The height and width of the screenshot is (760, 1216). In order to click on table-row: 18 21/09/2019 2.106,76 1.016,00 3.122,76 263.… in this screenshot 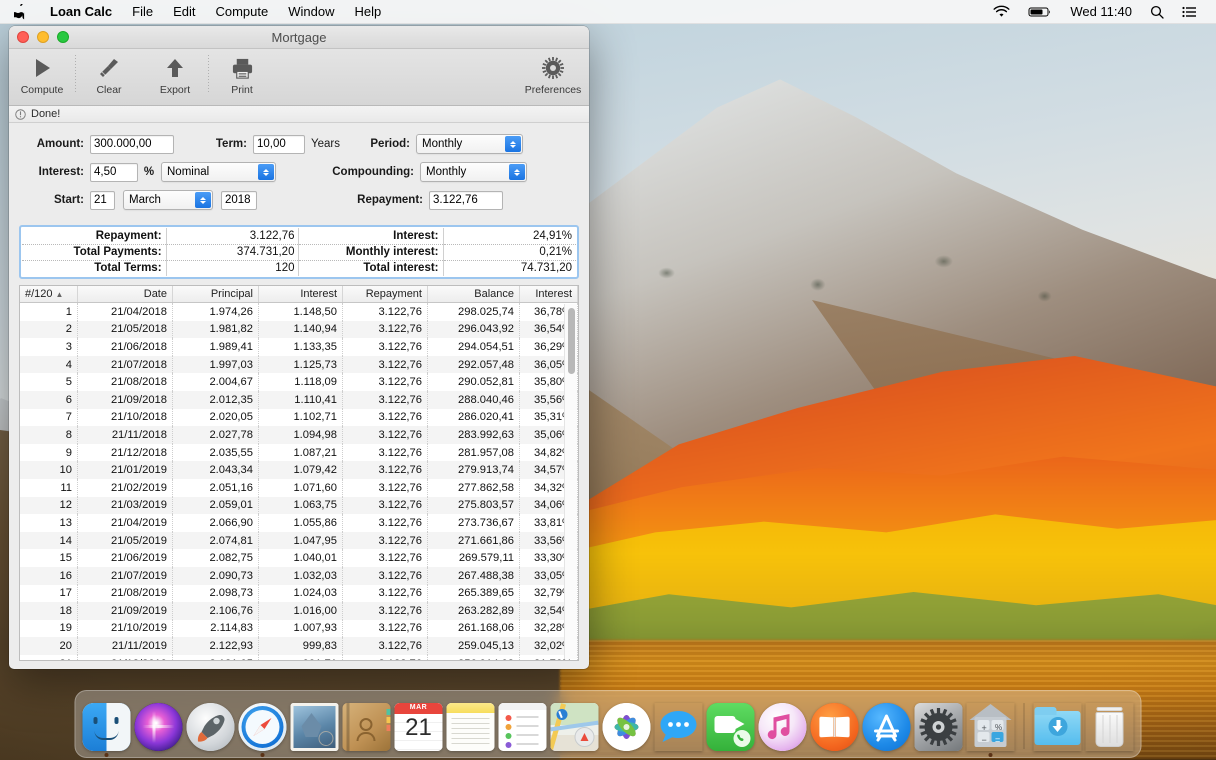, I will do `click(299, 611)`.